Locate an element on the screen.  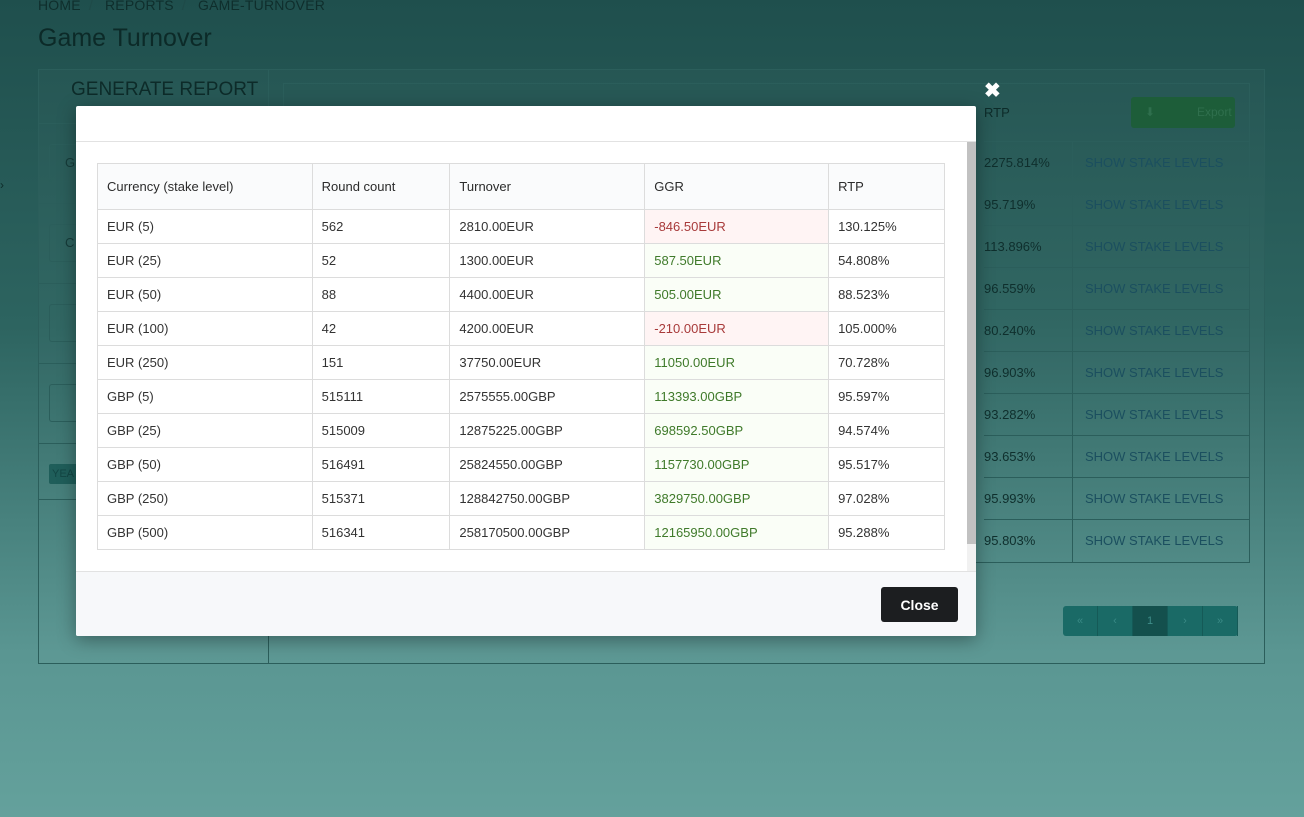
table-row: 93.282% SHOW STAKE LEVELS is located at coordinates (1117, 414).